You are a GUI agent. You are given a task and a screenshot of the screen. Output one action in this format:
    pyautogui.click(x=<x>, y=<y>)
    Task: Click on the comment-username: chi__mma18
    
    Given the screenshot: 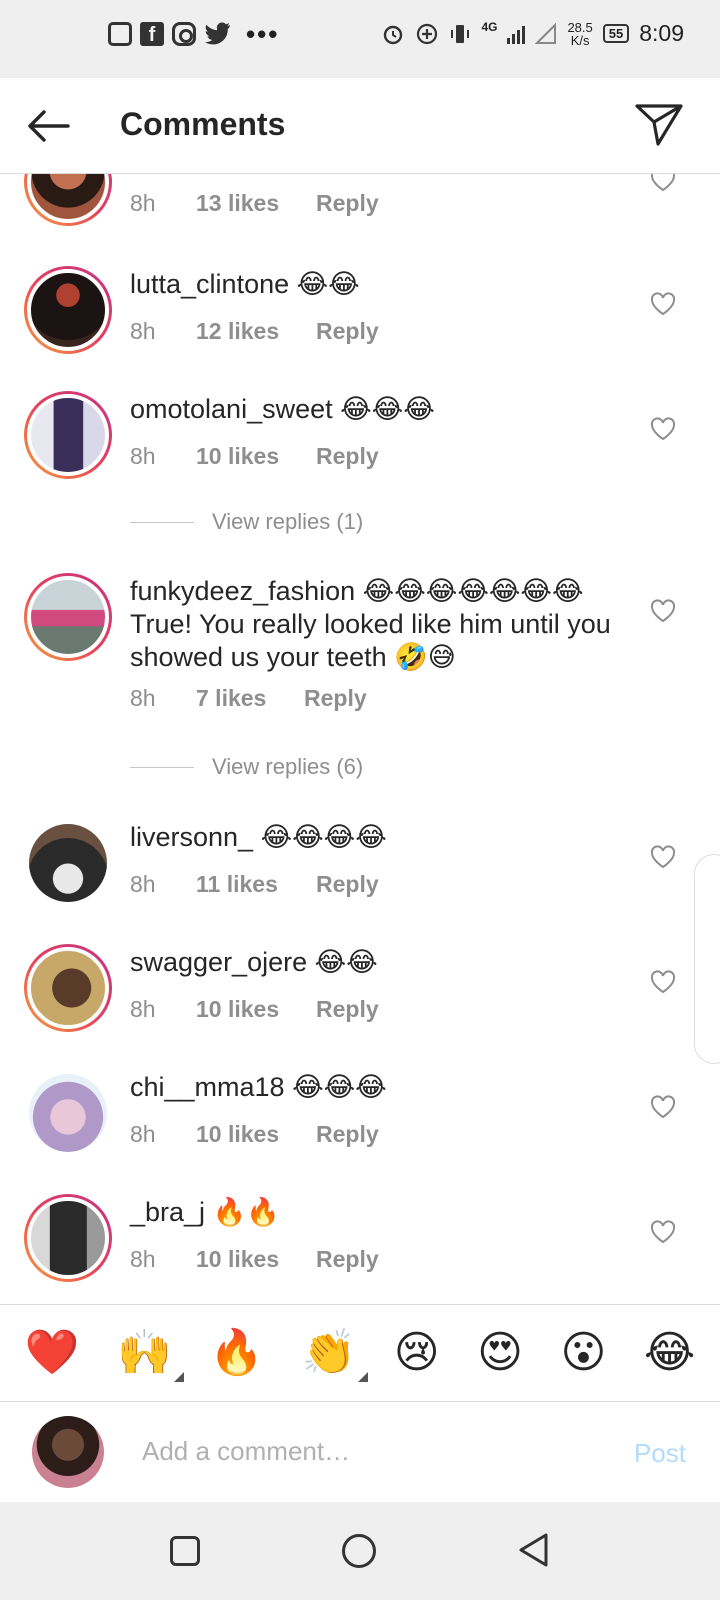 What is the action you would take?
    pyautogui.click(x=207, y=1087)
    